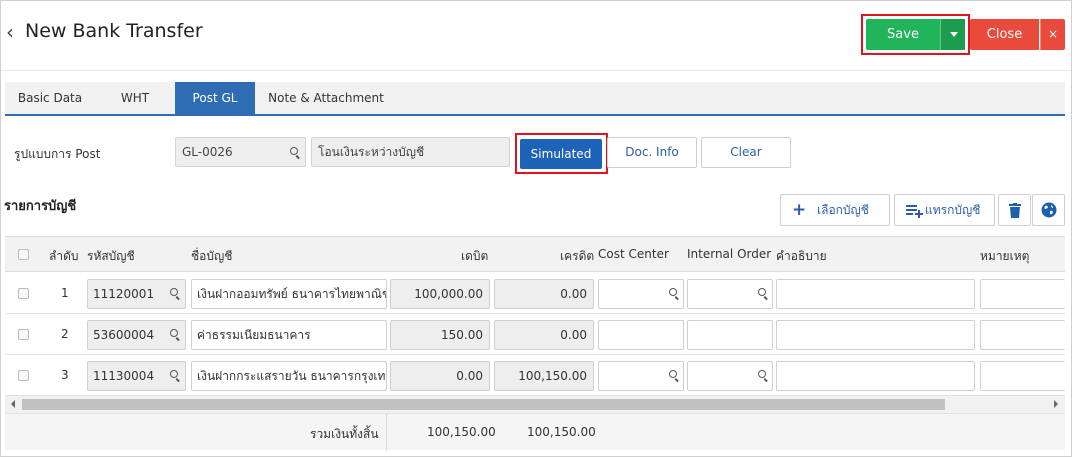 The image size is (1072, 457). I want to click on delete-button, so click(1014, 210).